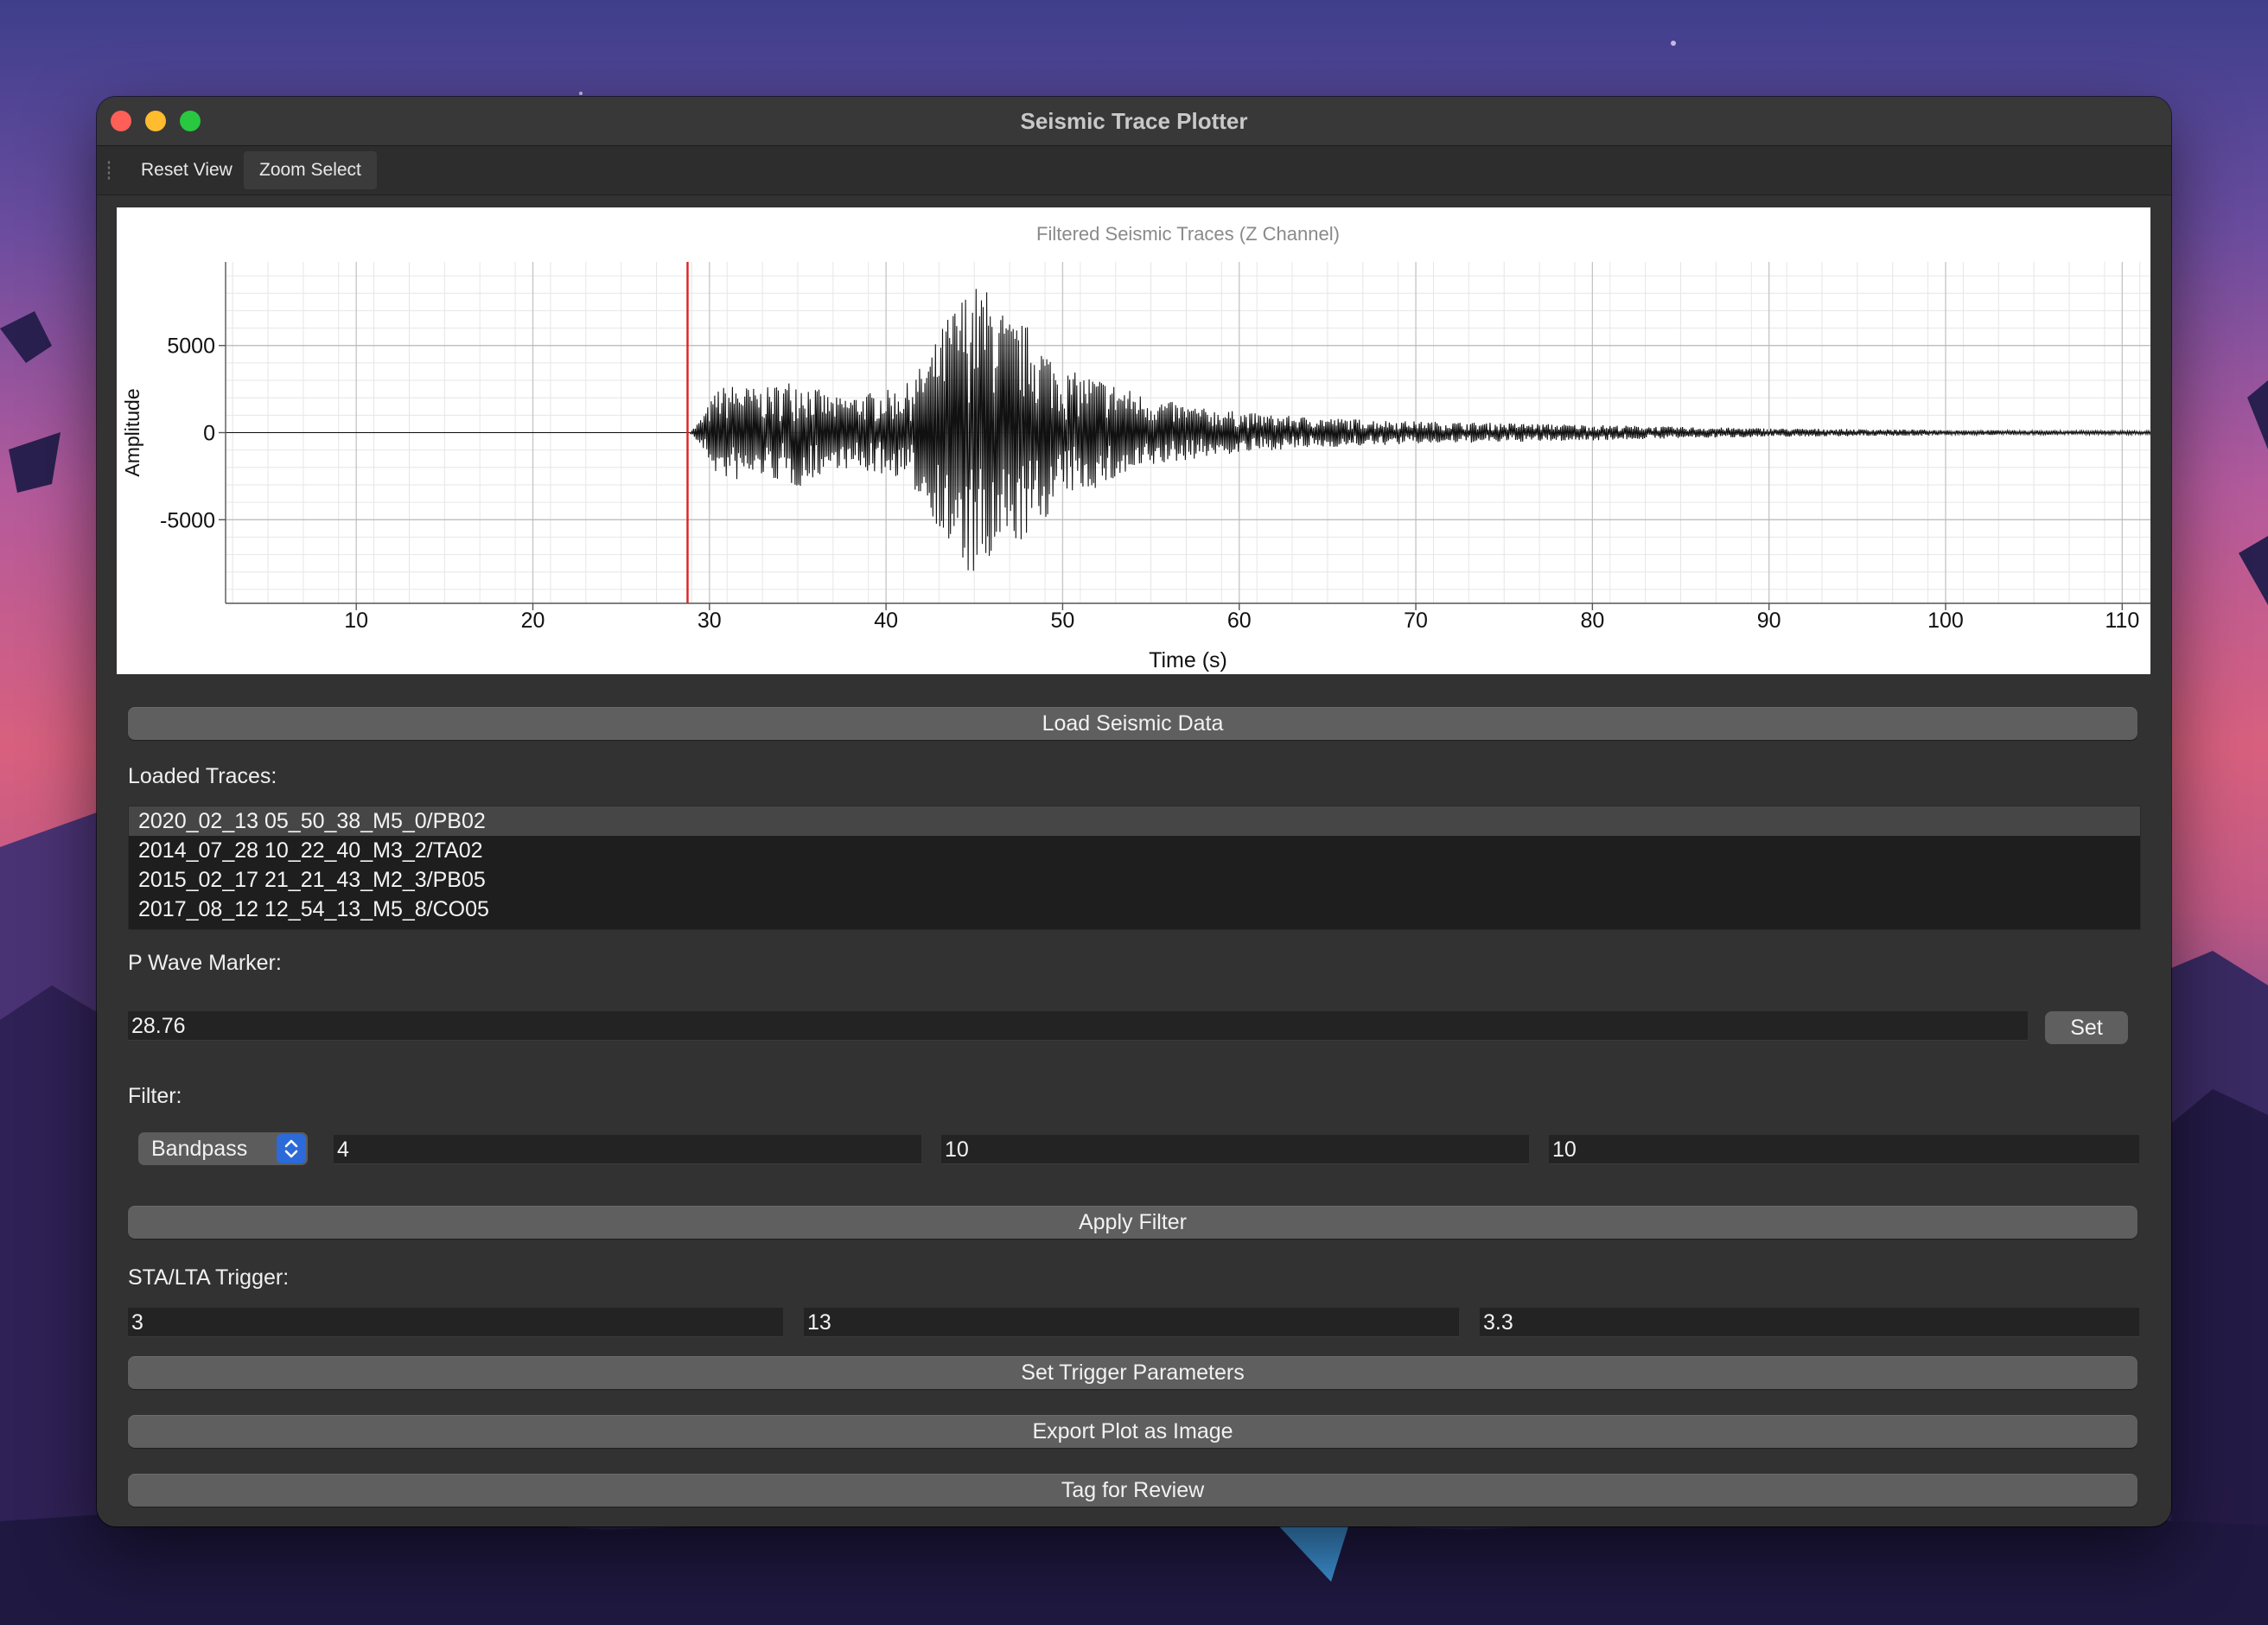 The width and height of the screenshot is (2268, 1625). I want to click on y-tick-label: 5000, so click(191, 347).